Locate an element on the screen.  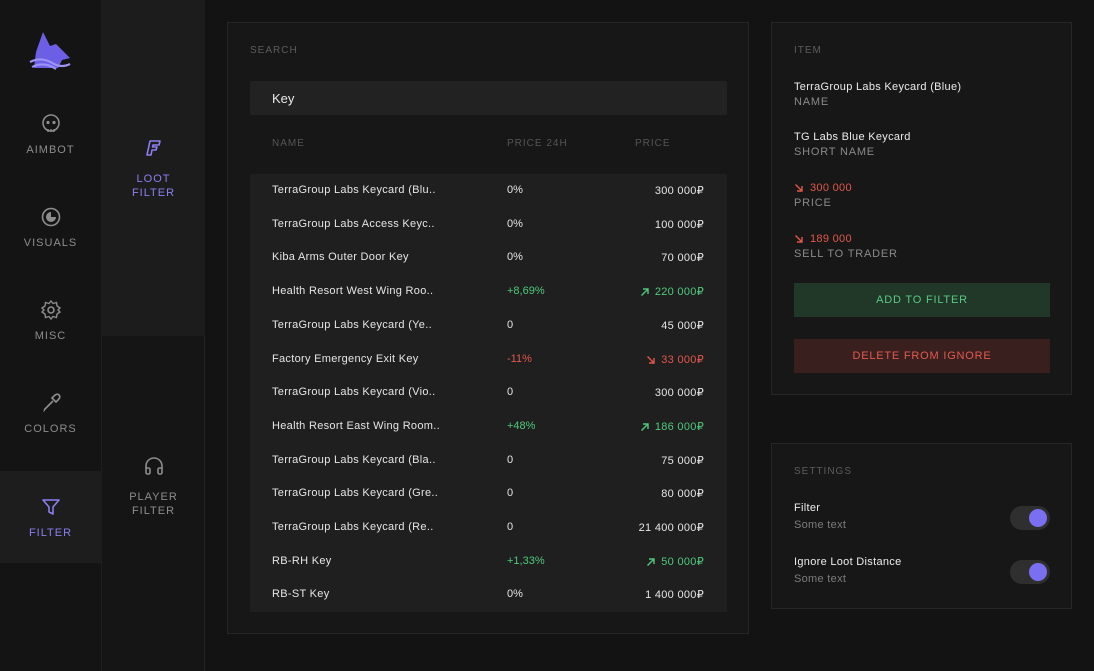
table-row: TerraGroup Labs Keycard (Blu.. 0% 300 000₽ is located at coordinates (488, 191).